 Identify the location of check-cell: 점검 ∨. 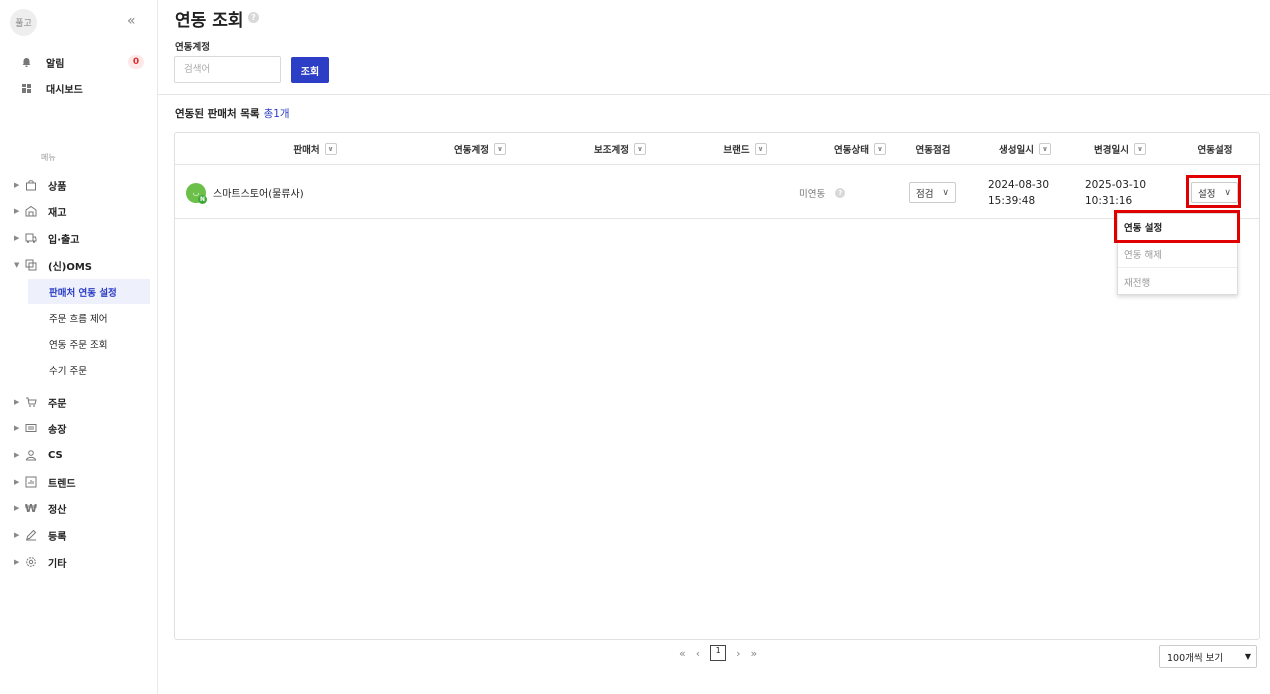
(932, 192).